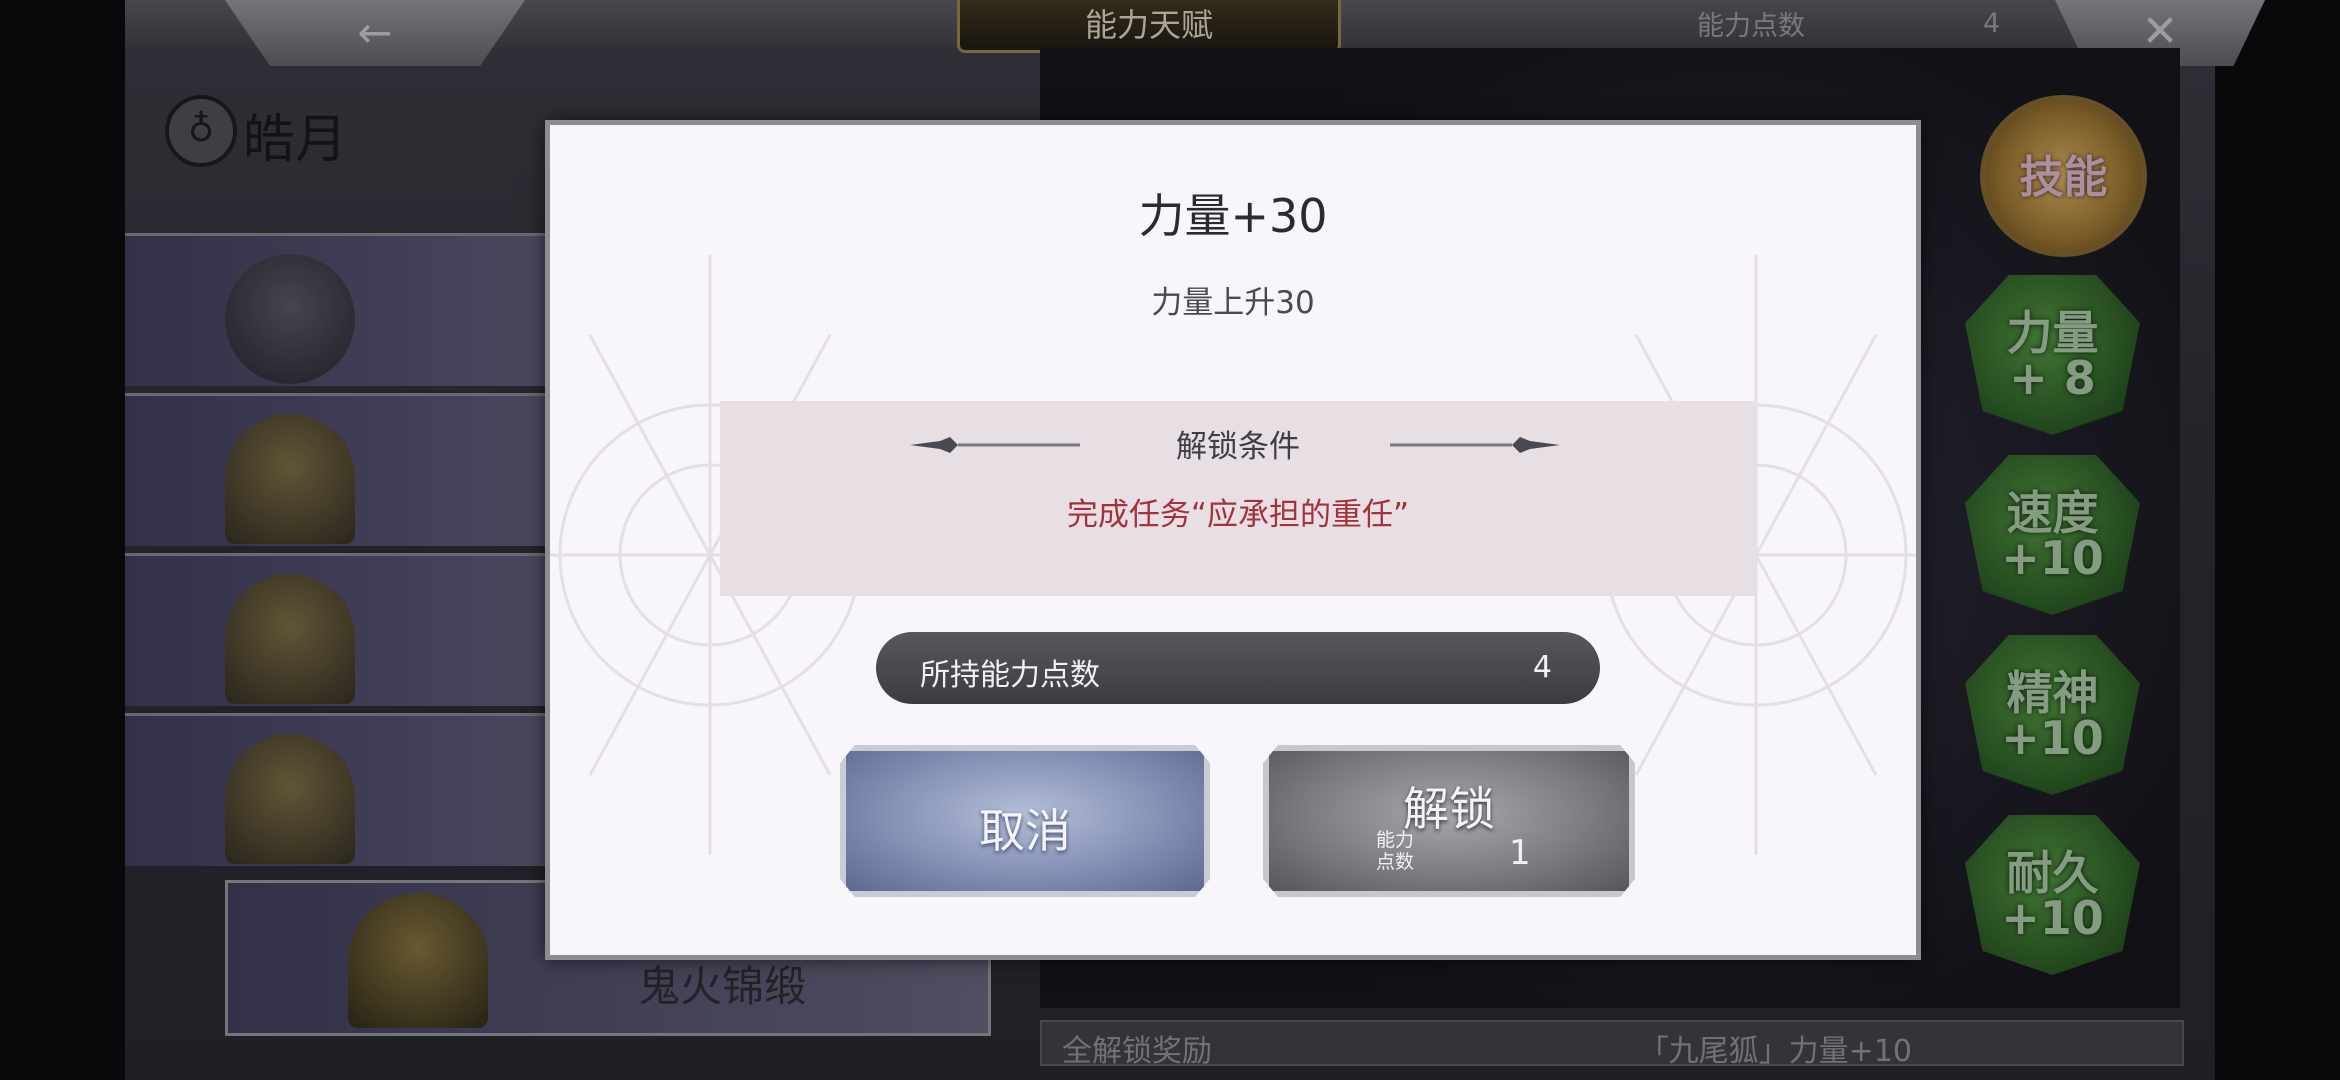 This screenshot has height=1080, width=2340. What do you see at coordinates (1233, 303) in the screenshot?
I see `dialog-description: 力量上升30` at bounding box center [1233, 303].